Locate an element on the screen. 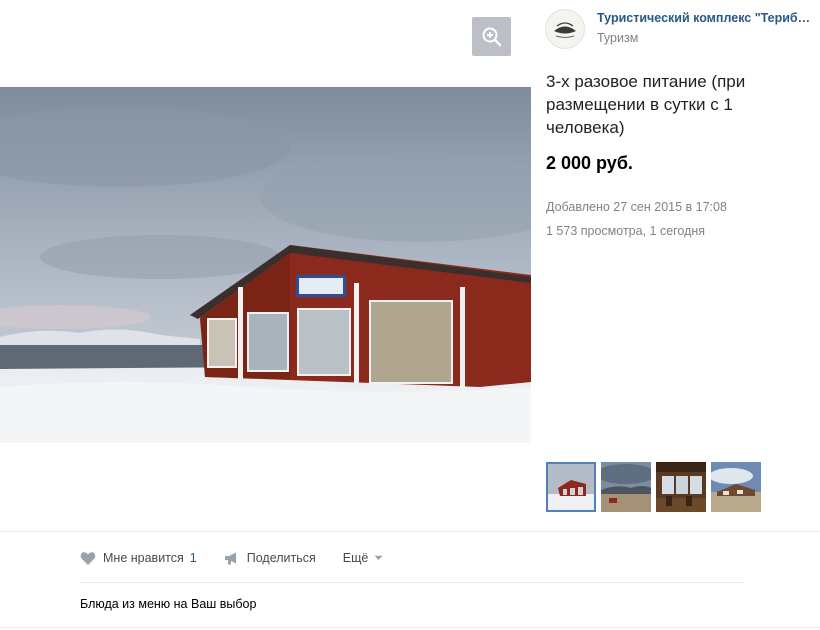  chevron-down-icon is located at coordinates (378, 558).